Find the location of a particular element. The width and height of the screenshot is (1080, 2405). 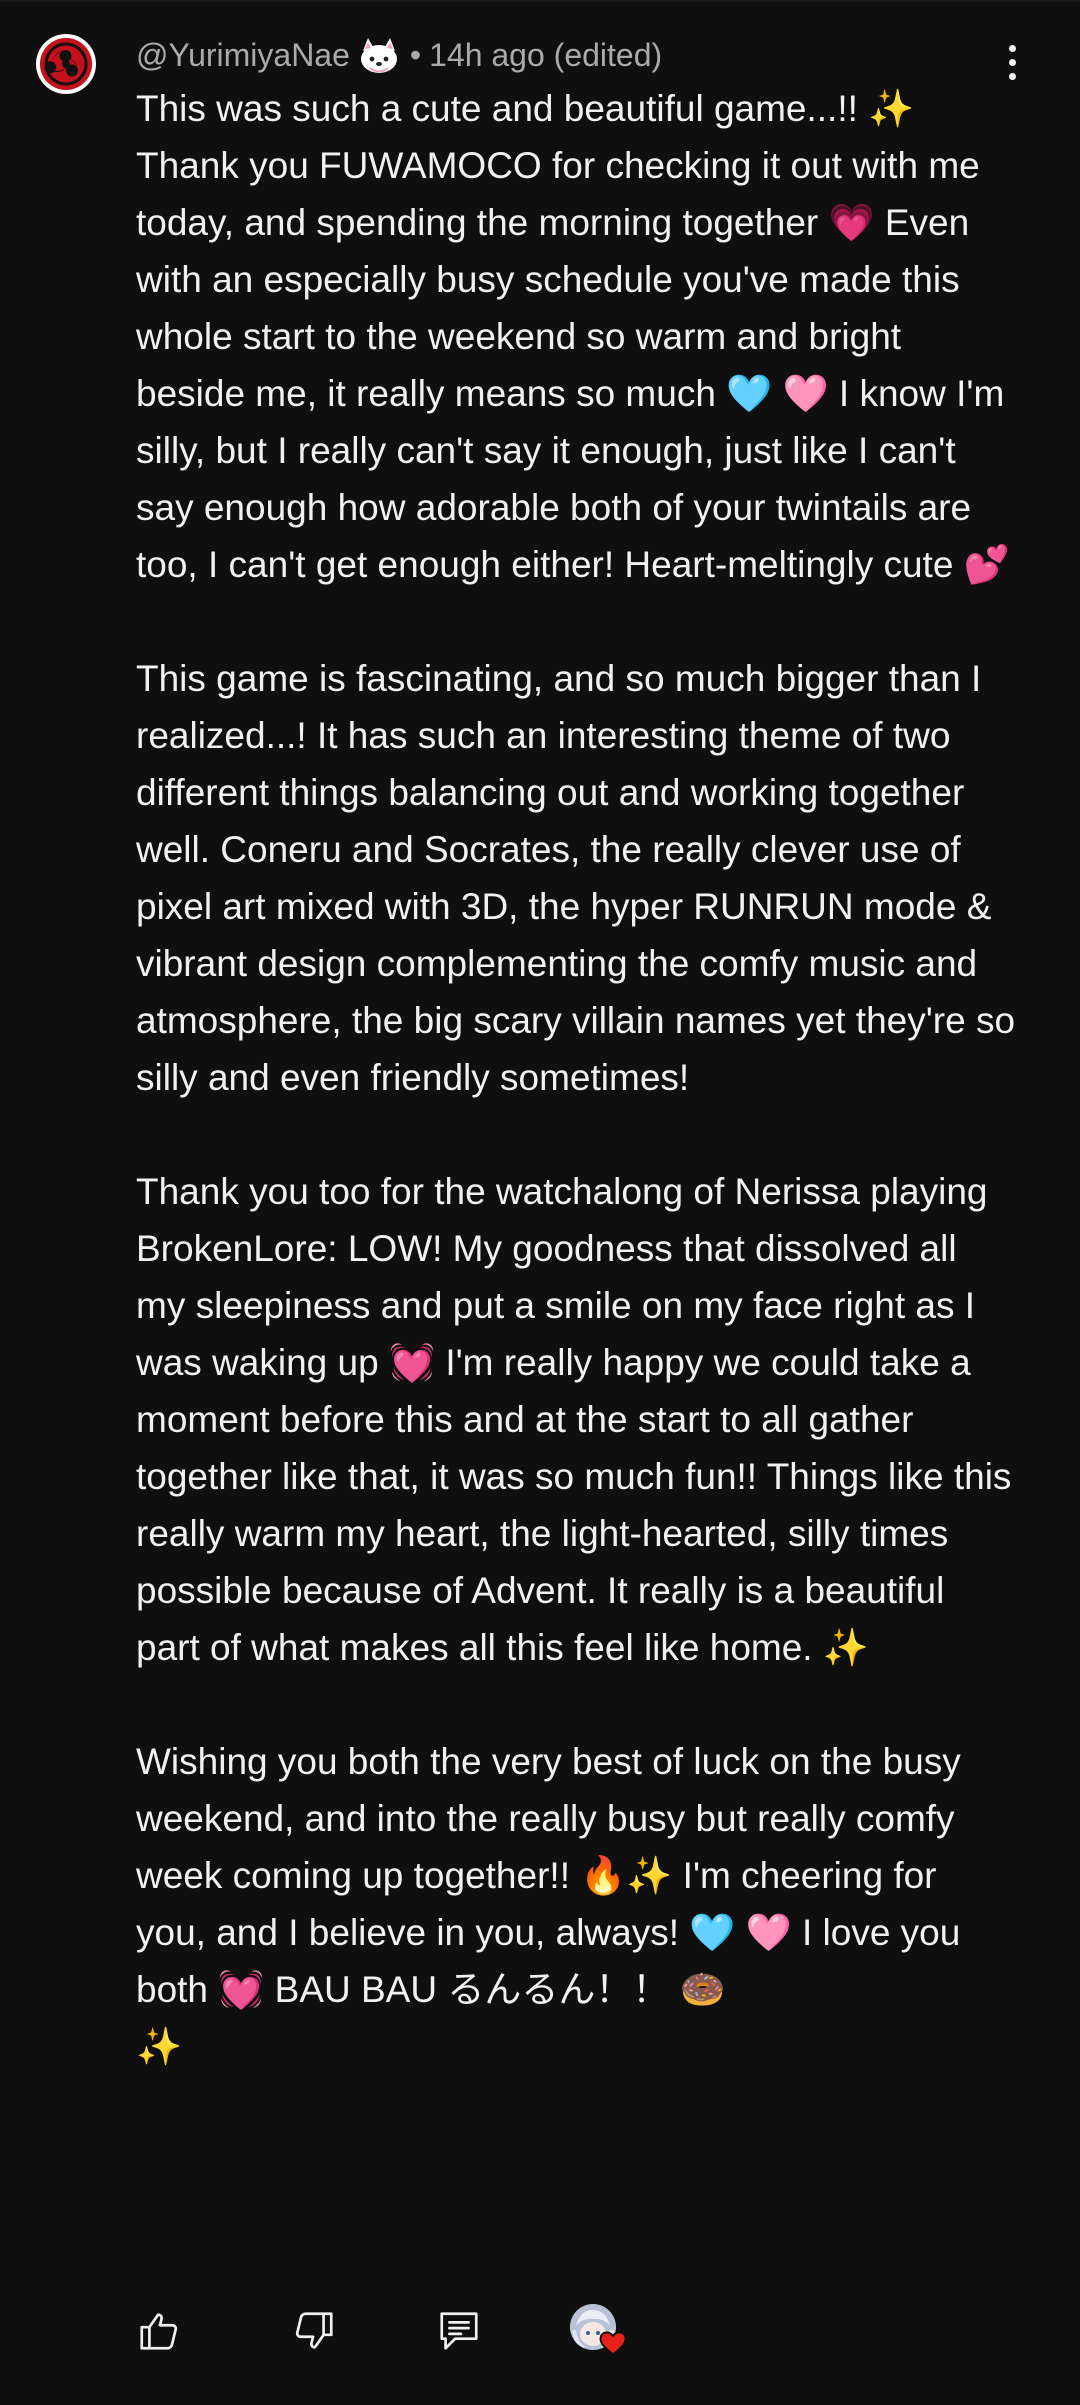

author-avatar is located at coordinates (66, 64).